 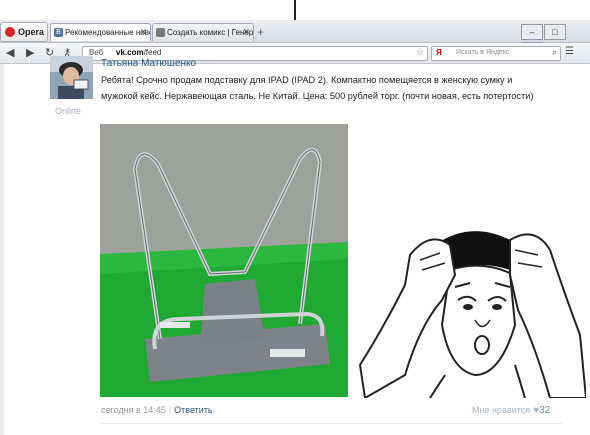 I want to click on search-icon: ⌕, so click(x=554, y=52).